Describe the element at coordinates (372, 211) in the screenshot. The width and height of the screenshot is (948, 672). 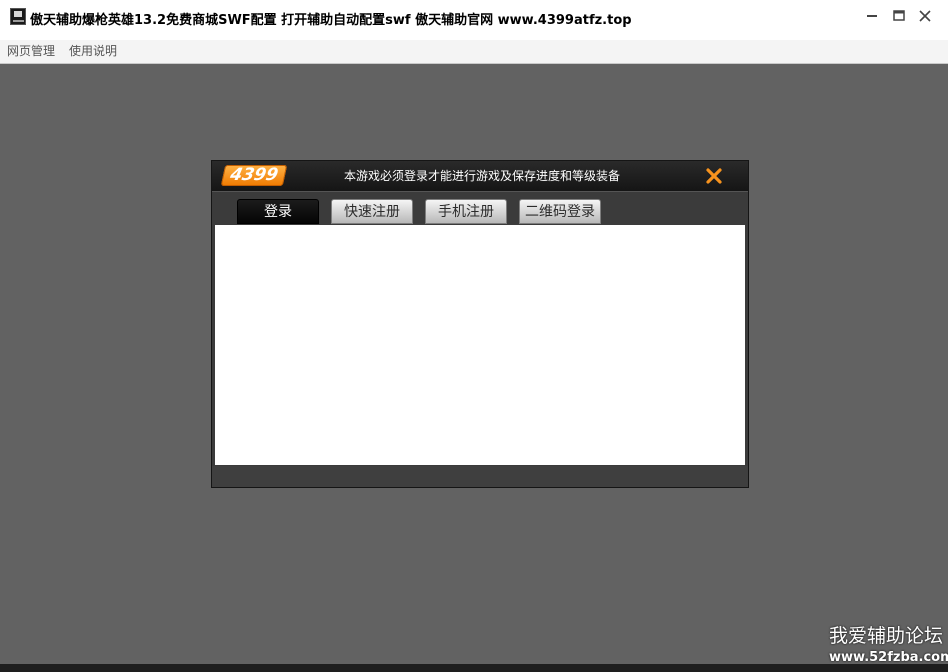
I see `tab-quick-register: 快速注册` at that location.